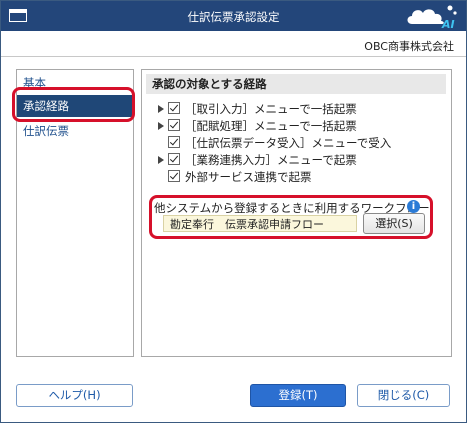 The image size is (467, 423). Describe the element at coordinates (403, 395) in the screenshot. I see `close-button: 閉じる(C)` at that location.